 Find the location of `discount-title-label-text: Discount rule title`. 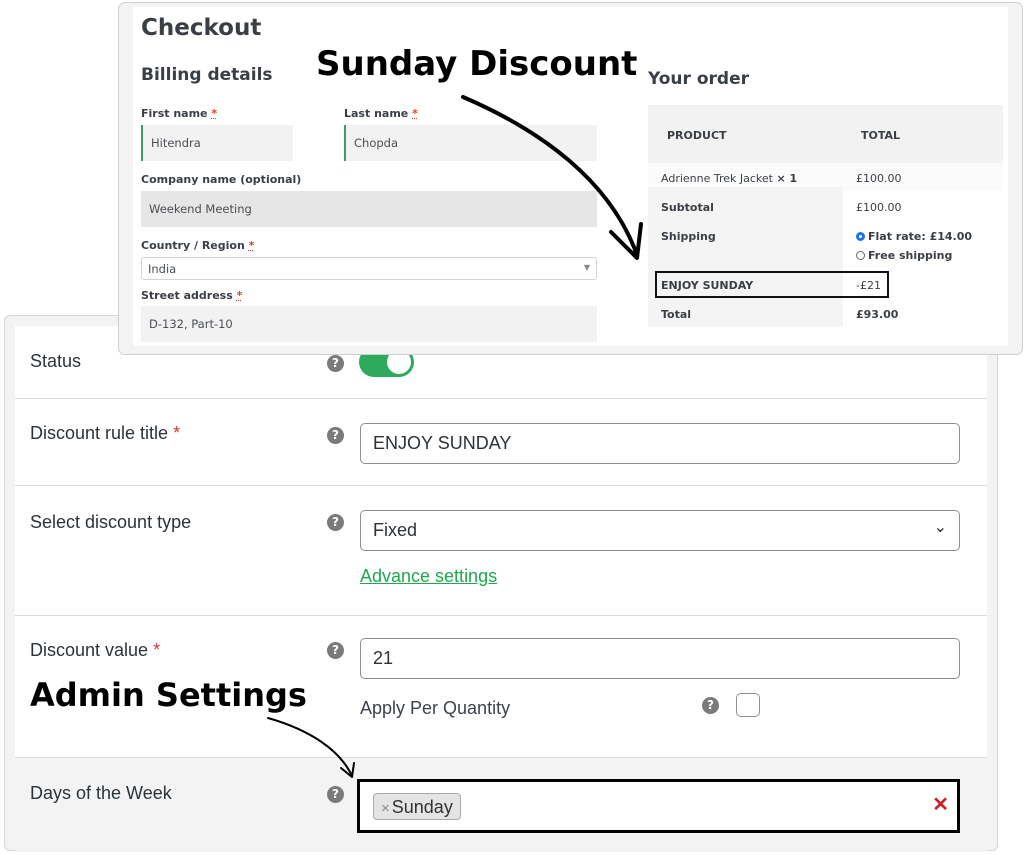

discount-title-label-text: Discount rule title is located at coordinates (99, 433).